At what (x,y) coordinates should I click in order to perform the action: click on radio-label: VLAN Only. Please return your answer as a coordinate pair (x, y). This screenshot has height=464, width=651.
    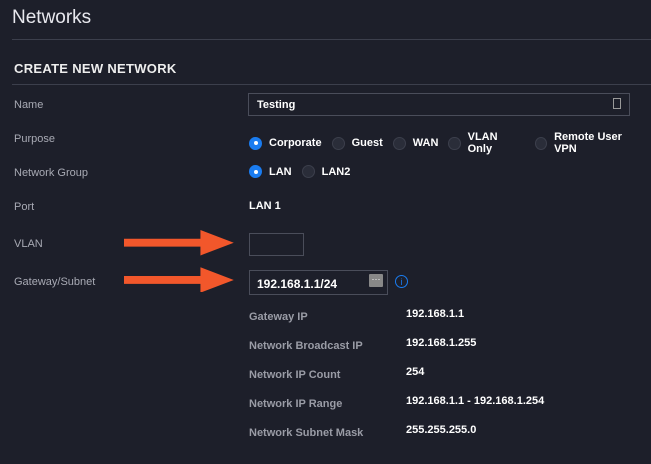
    Looking at the image, I should click on (482, 143).